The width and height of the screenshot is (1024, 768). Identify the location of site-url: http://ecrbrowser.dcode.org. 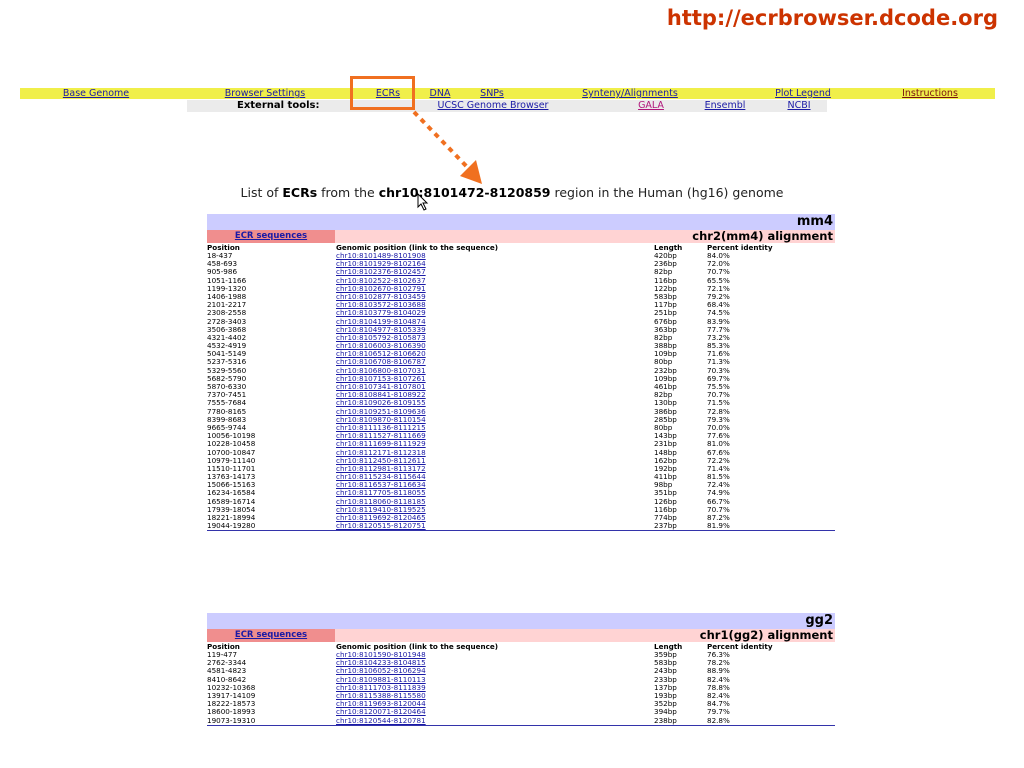
(832, 18).